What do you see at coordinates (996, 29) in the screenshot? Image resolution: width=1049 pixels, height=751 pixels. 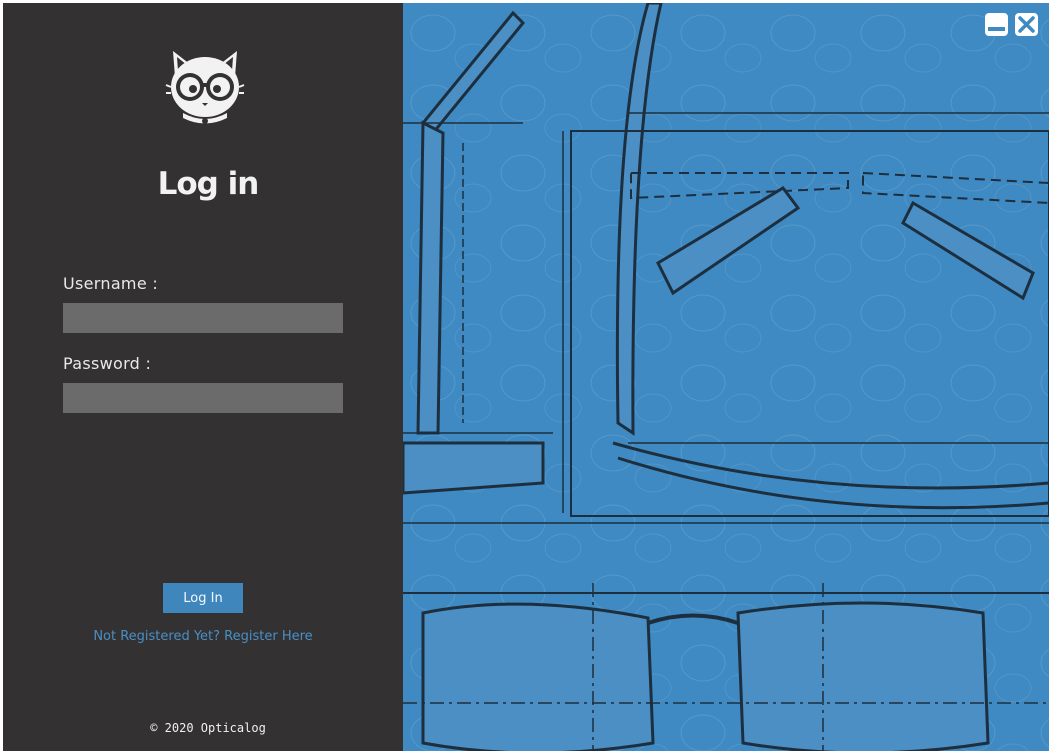 I see `minimize-icon` at bounding box center [996, 29].